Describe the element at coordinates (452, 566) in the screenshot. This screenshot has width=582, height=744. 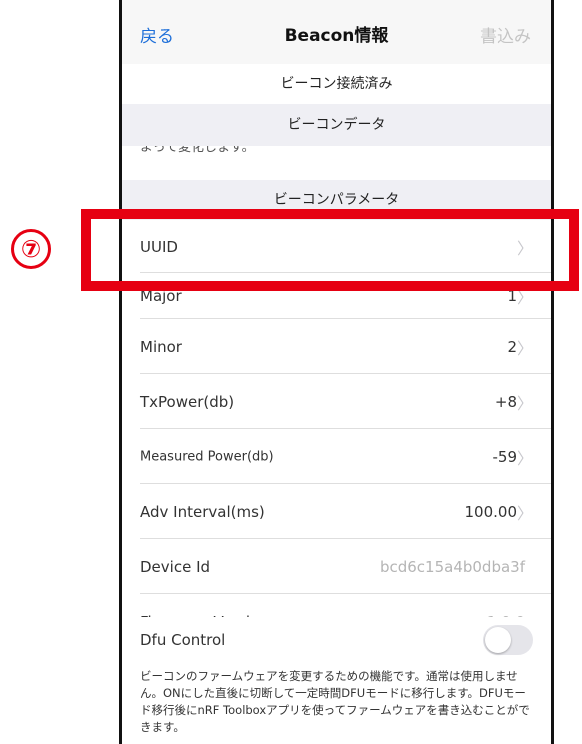
I see `row-value-device-id: bcd6c15a4b0dba3f` at that location.